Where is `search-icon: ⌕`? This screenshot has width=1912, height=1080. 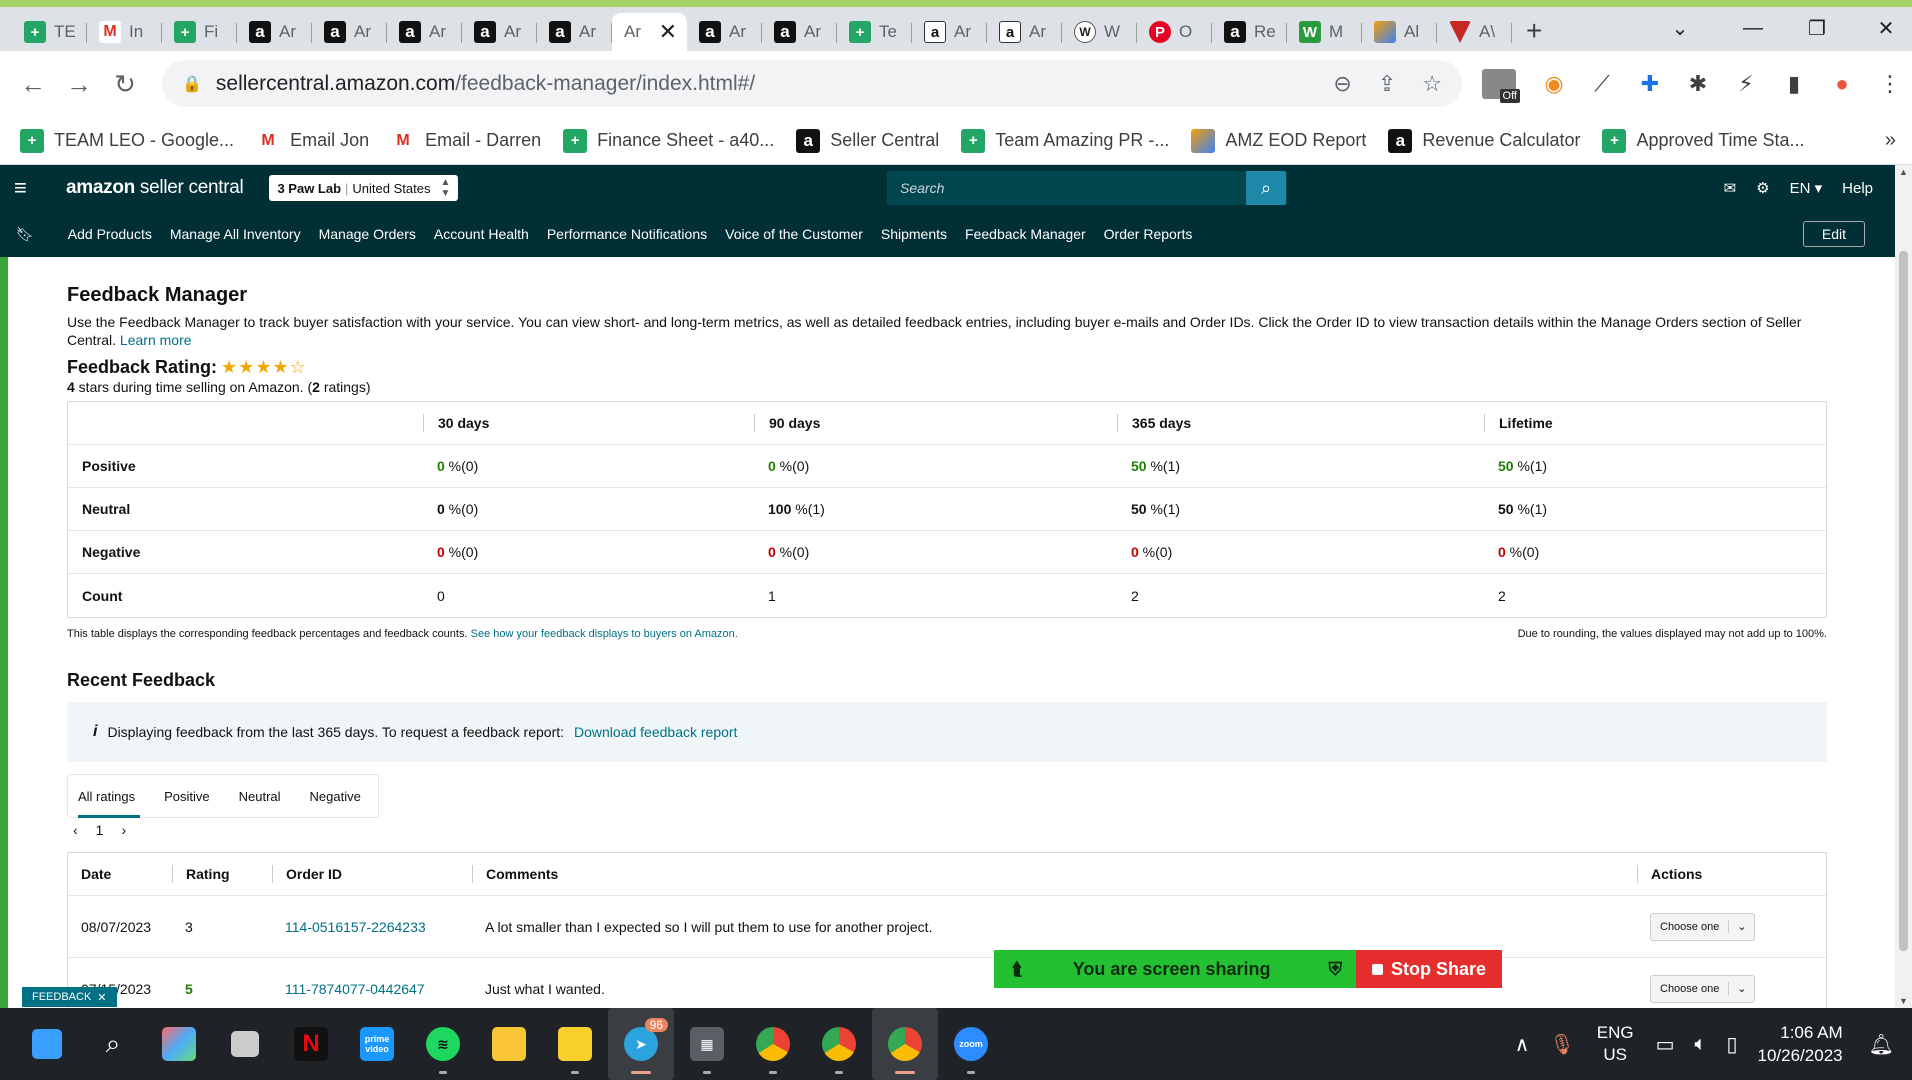
search-icon: ⌕ is located at coordinates (1266, 188).